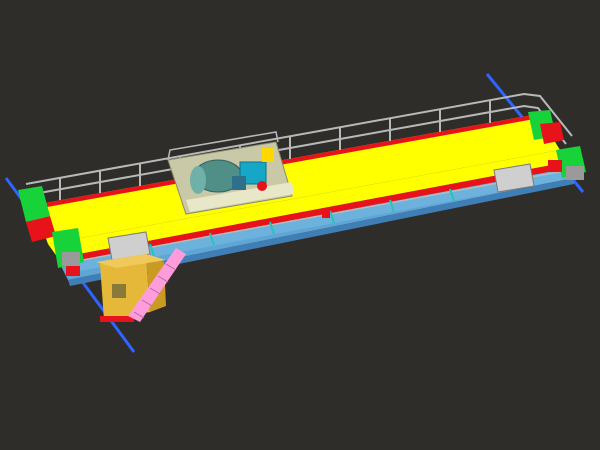 The image size is (600, 450). I want to click on drum-end, so click(198, 180).